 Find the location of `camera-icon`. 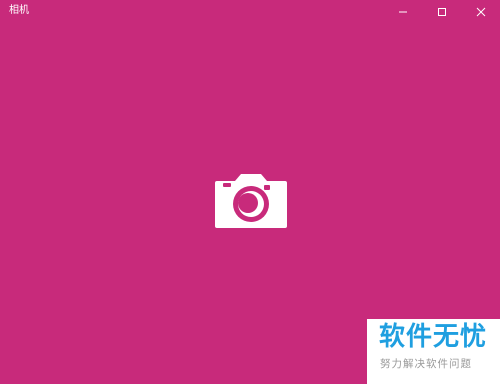

camera-icon is located at coordinates (251, 201).